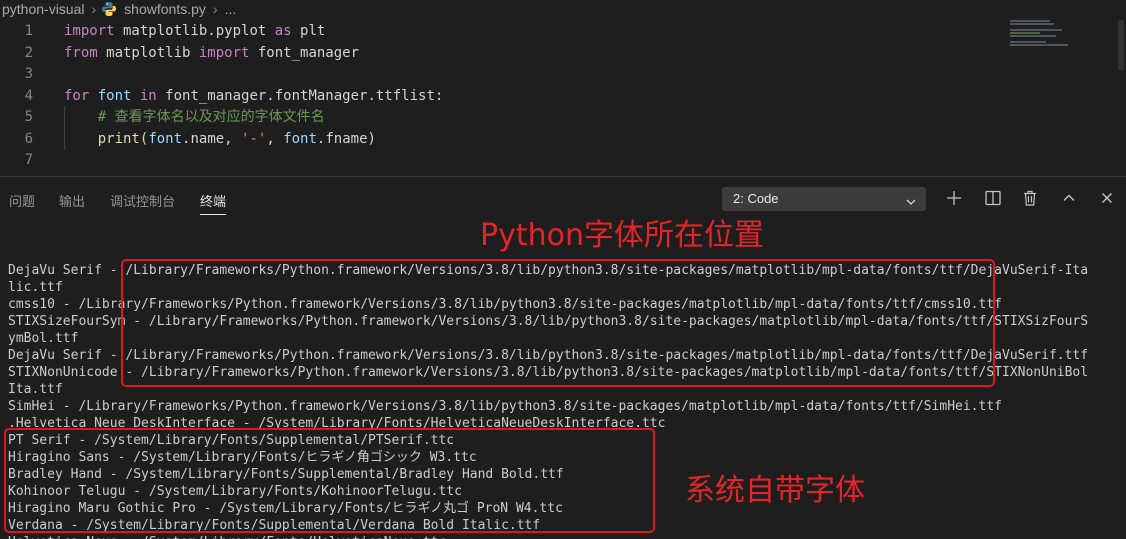 The width and height of the screenshot is (1126, 539). I want to click on terminal-selector-value: 2: Code, so click(756, 198).